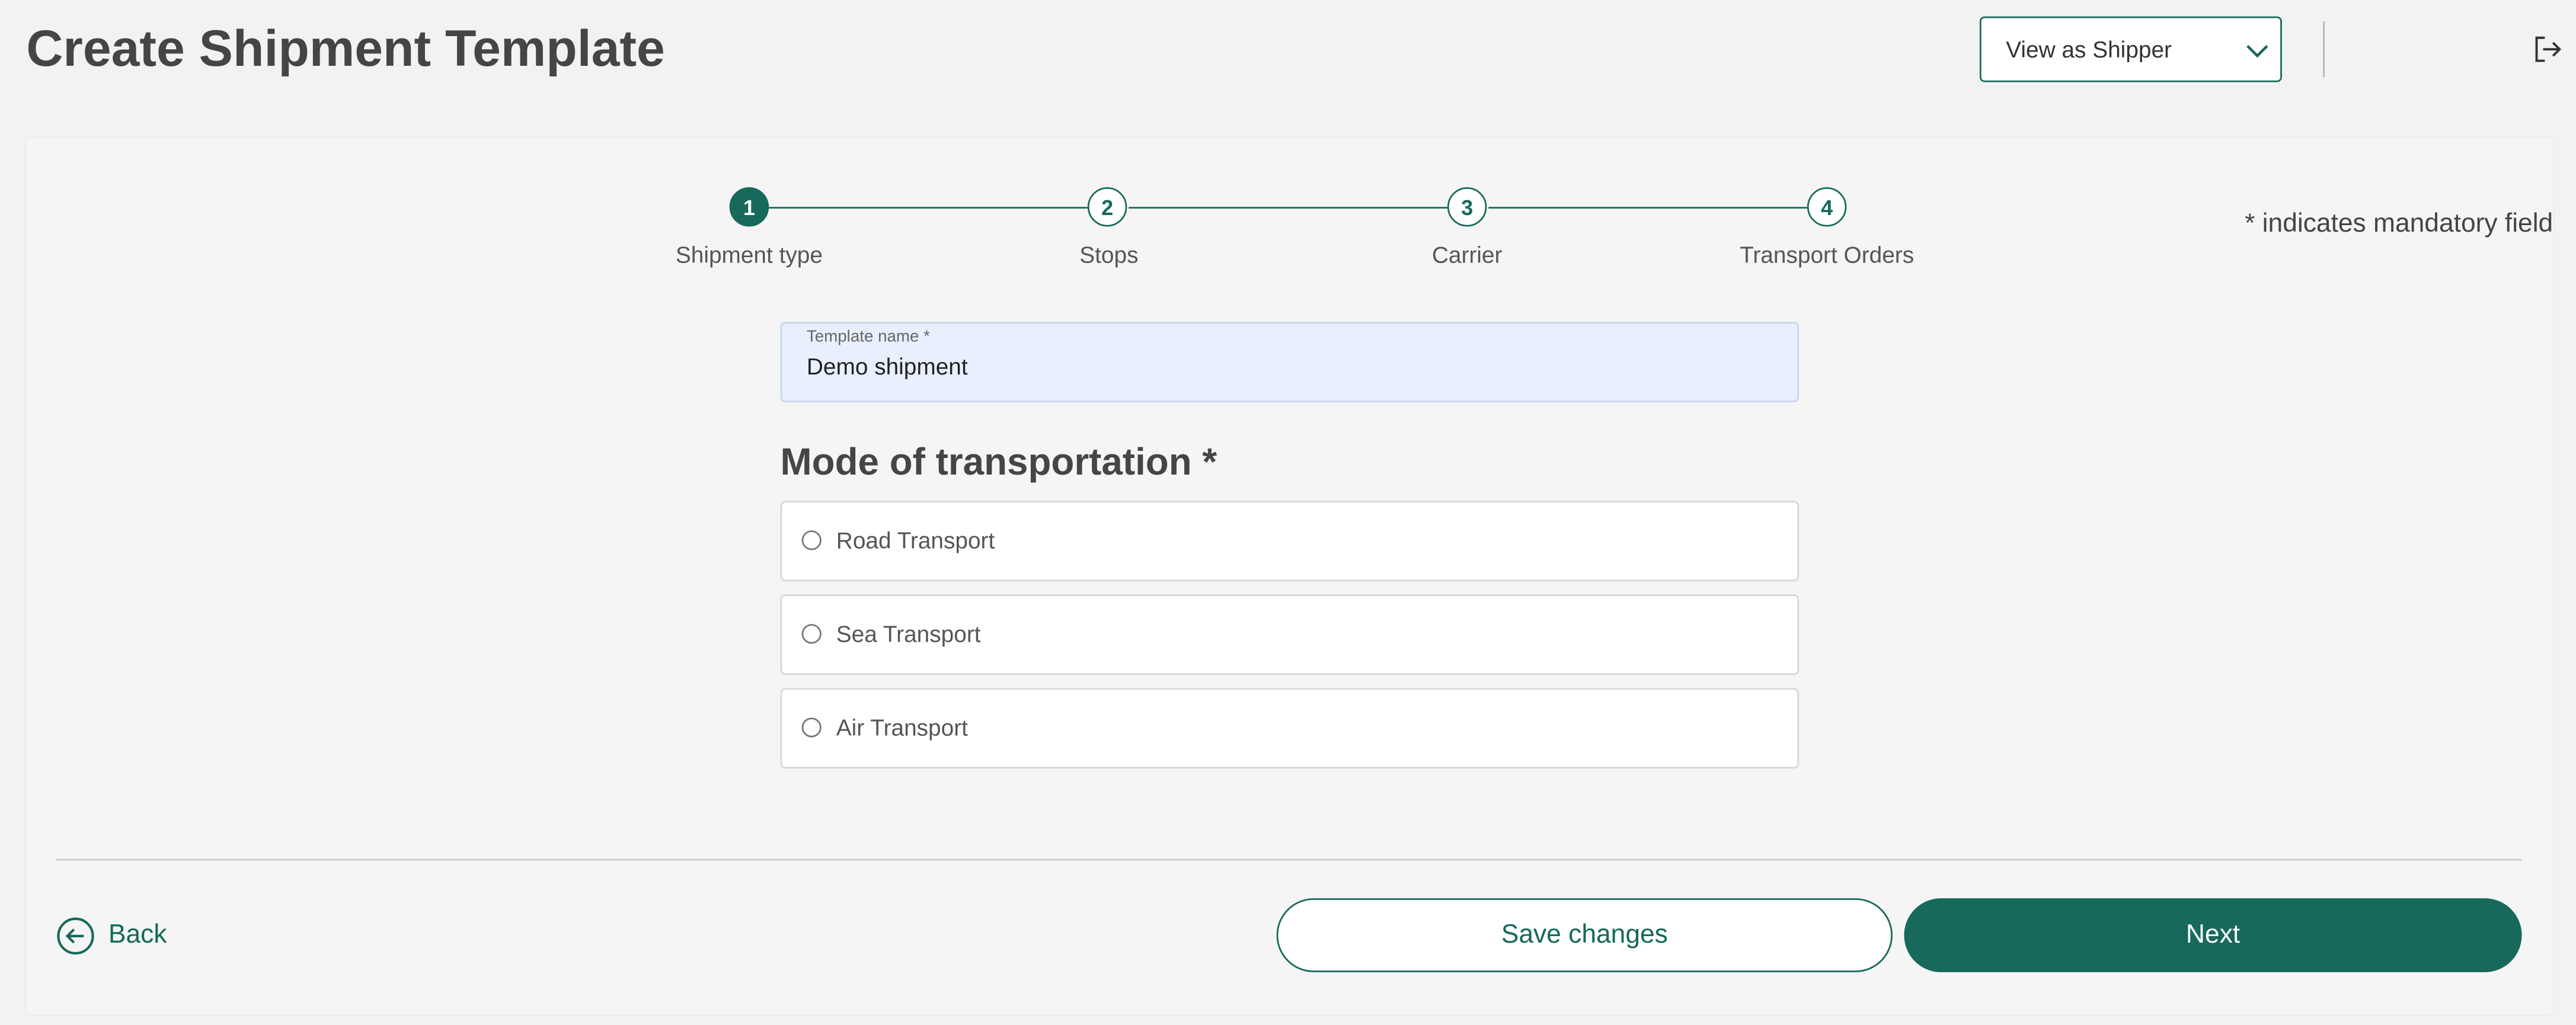  Describe the element at coordinates (2089, 49) in the screenshot. I see `view-as-select-value: View as Shipper` at that location.